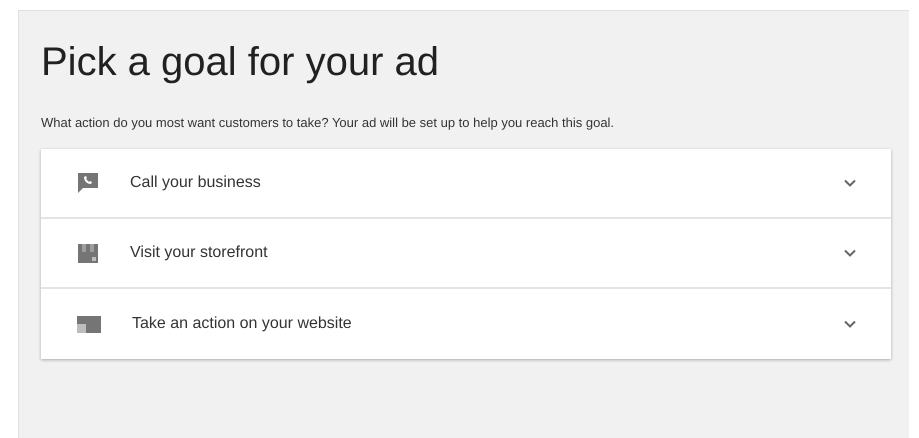 The height and width of the screenshot is (438, 919). I want to click on goal-option: Take an action on your website, so click(466, 323).